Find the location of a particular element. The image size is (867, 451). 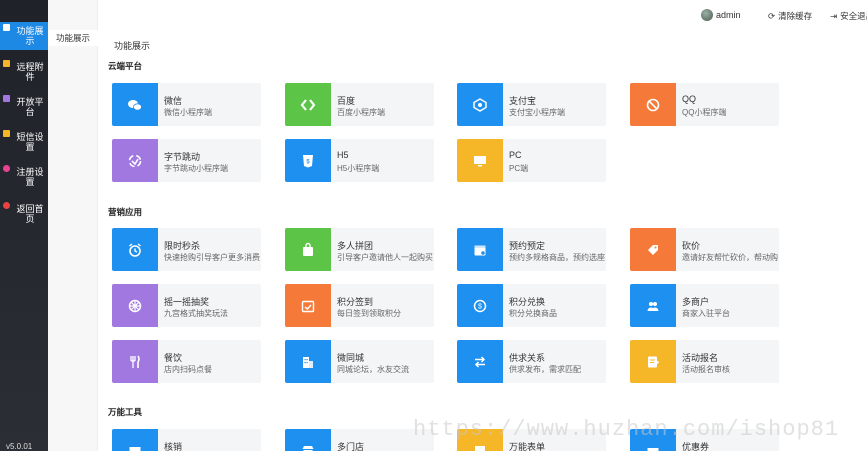

card-title: PC is located at coordinates (515, 155).